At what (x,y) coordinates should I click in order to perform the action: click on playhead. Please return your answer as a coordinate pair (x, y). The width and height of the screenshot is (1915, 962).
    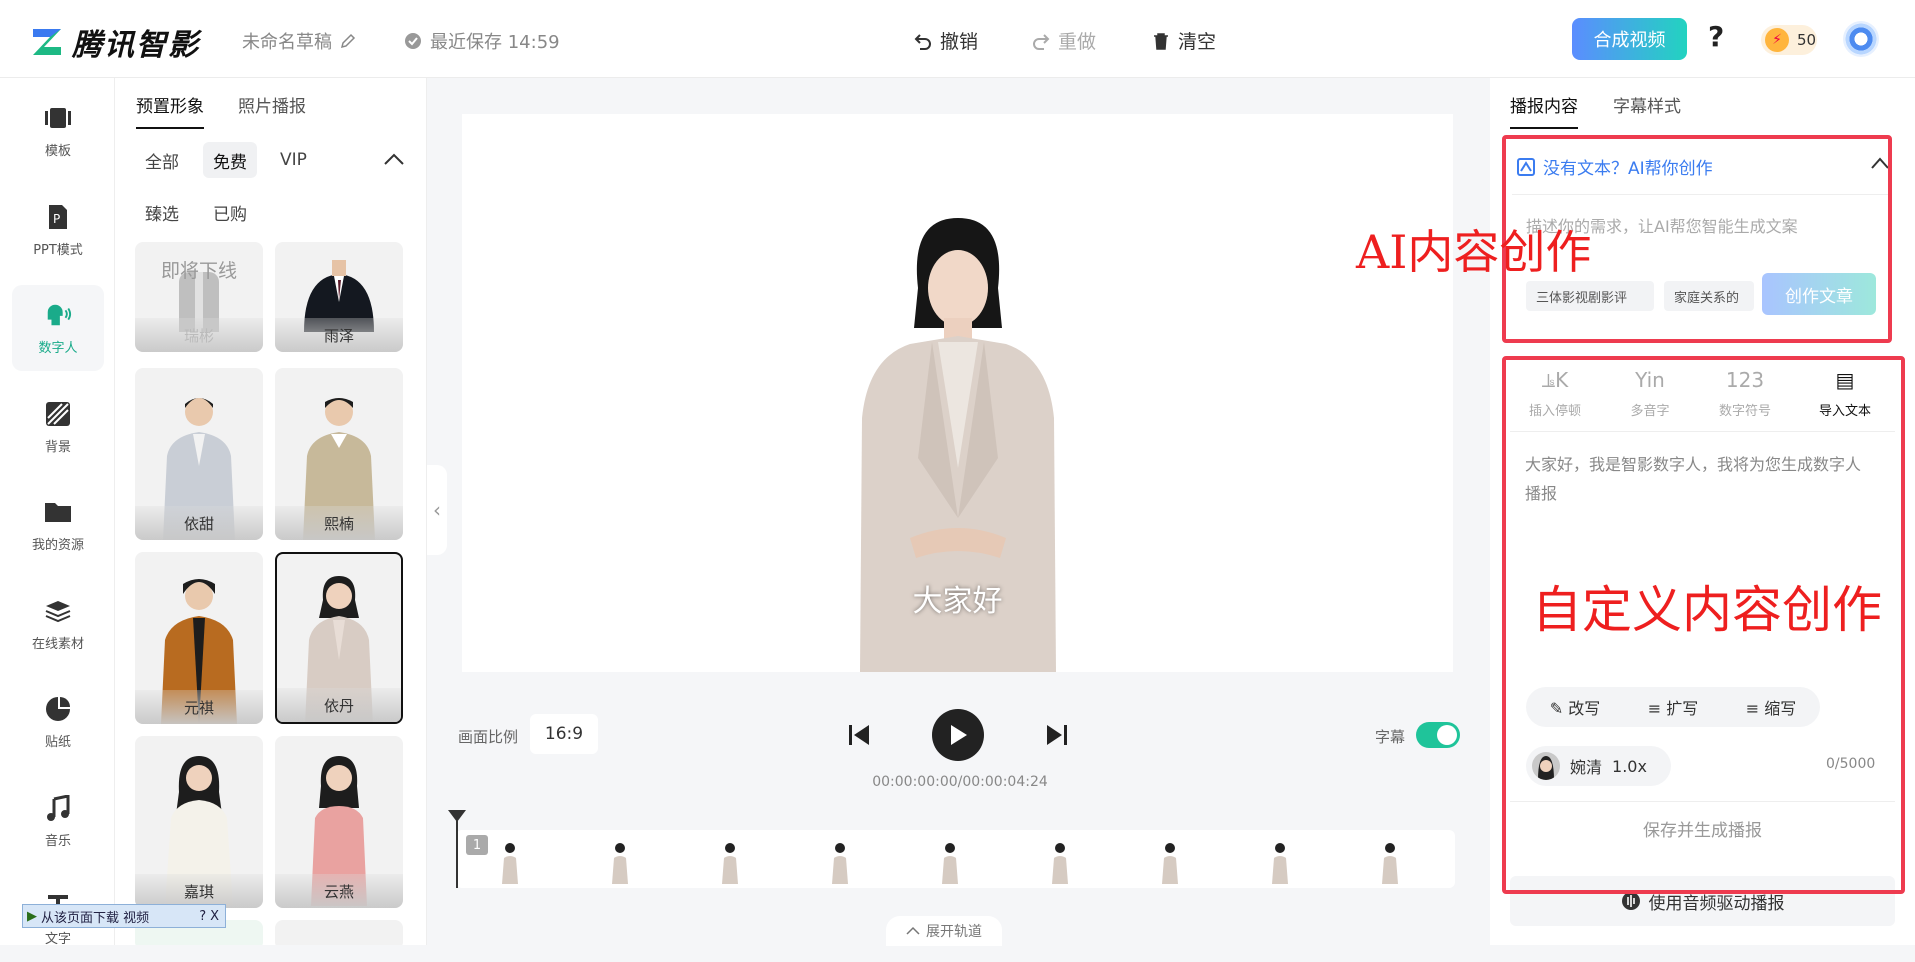
    Looking at the image, I should click on (457, 849).